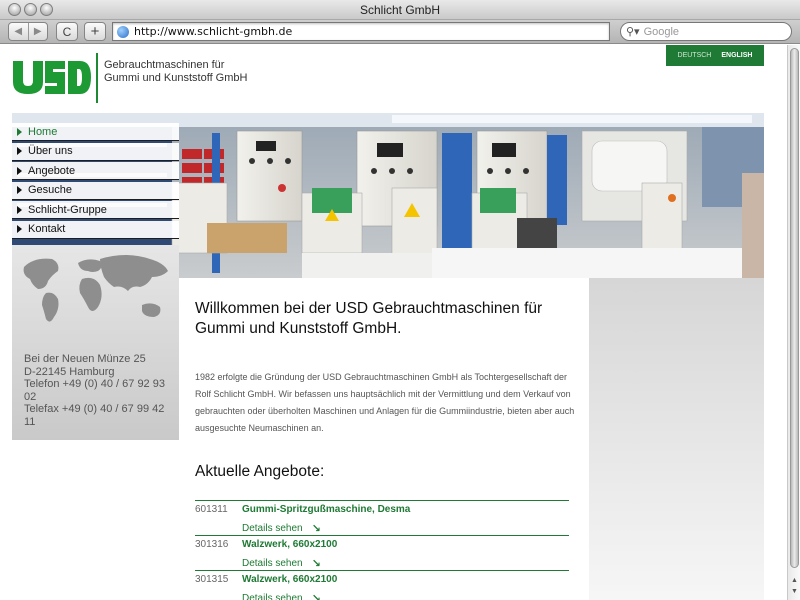  What do you see at coordinates (715, 55) in the screenshot?
I see `language-bar: DEUTSCH ENGLISH` at bounding box center [715, 55].